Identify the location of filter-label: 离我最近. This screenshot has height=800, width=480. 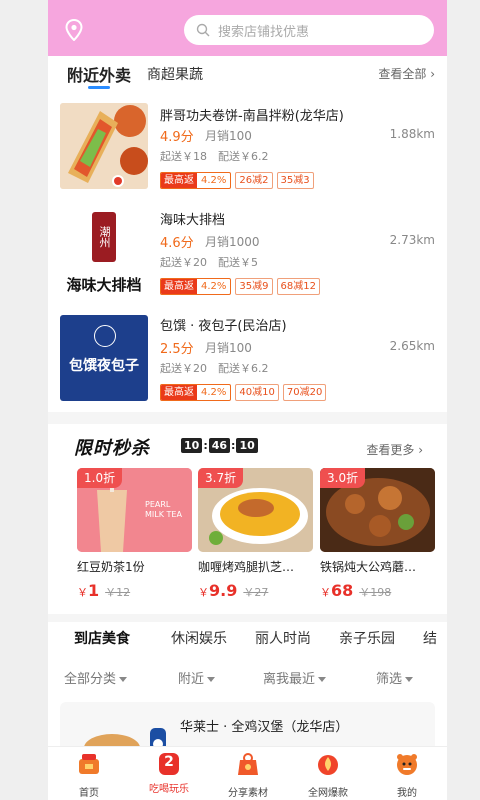
(289, 679).